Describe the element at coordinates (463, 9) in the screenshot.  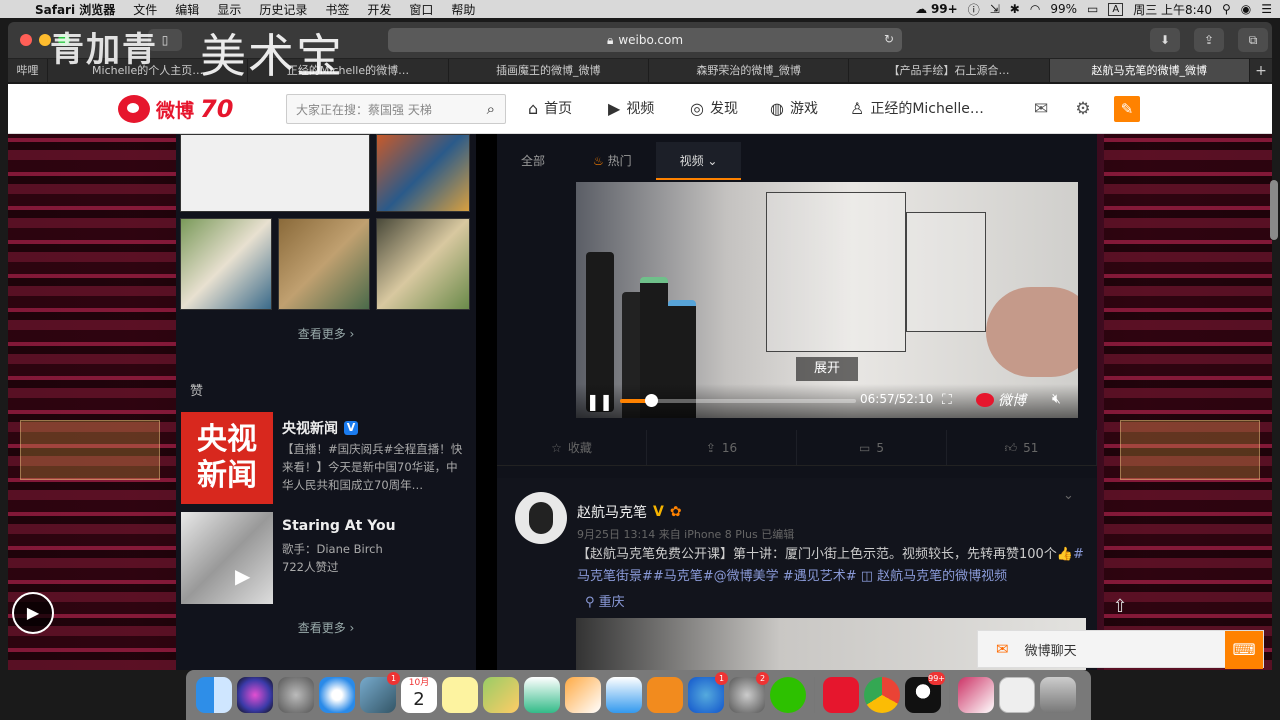
I see `menu-help: 帮助` at that location.